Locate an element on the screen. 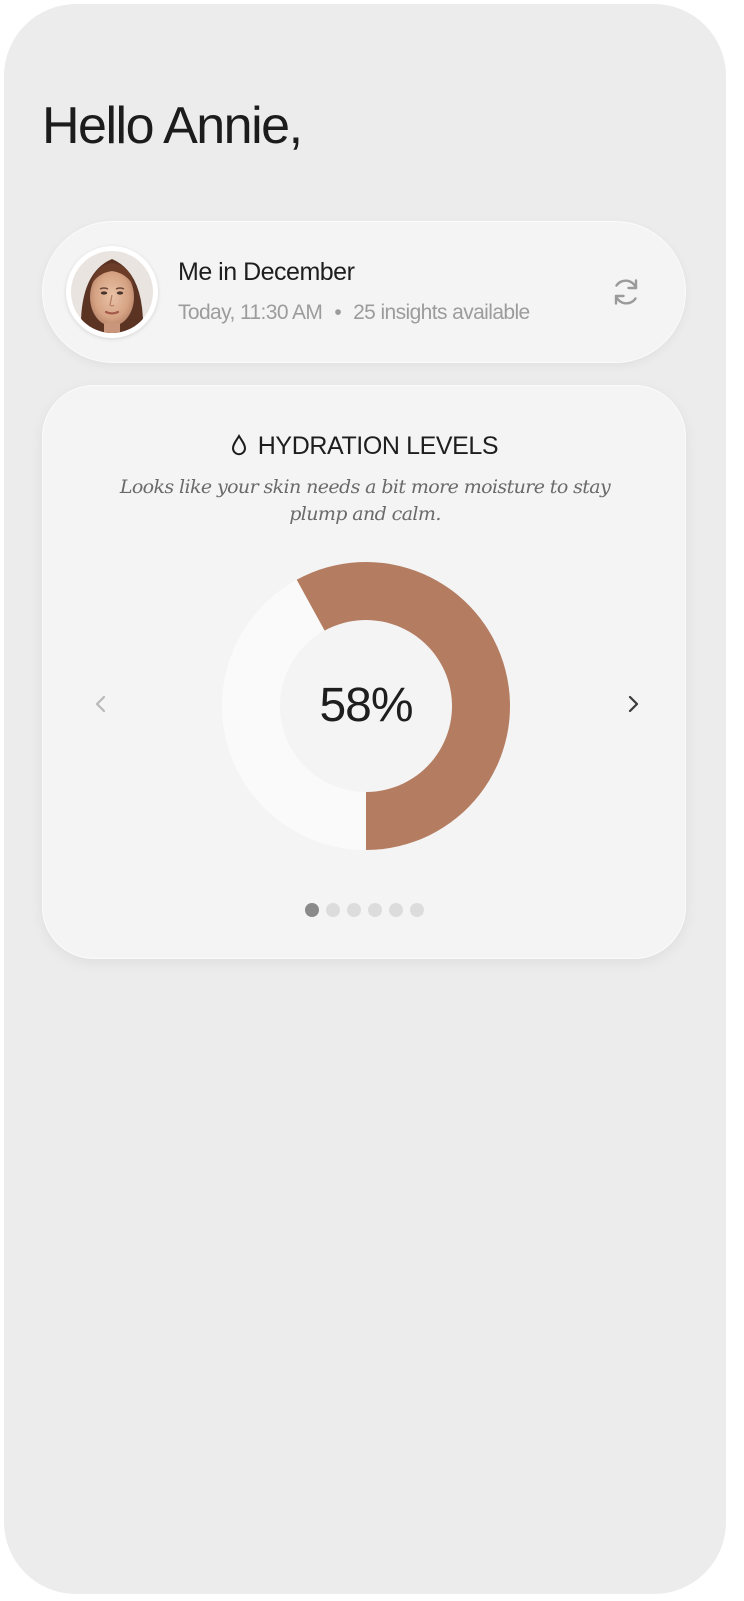  hydration-donut-chart: 58% is located at coordinates (366, 706).